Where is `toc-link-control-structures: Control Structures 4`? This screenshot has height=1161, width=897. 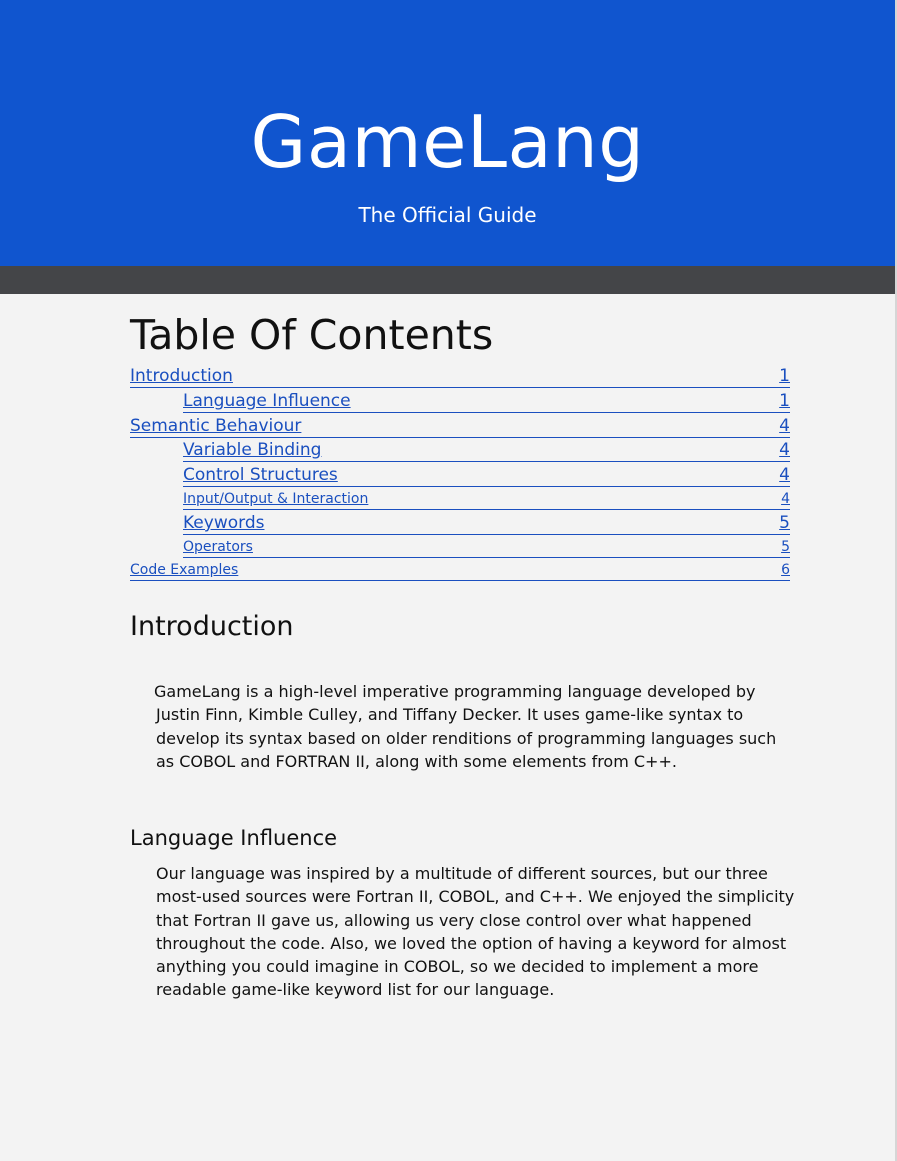 toc-link-control-structures: Control Structures 4 is located at coordinates (486, 475).